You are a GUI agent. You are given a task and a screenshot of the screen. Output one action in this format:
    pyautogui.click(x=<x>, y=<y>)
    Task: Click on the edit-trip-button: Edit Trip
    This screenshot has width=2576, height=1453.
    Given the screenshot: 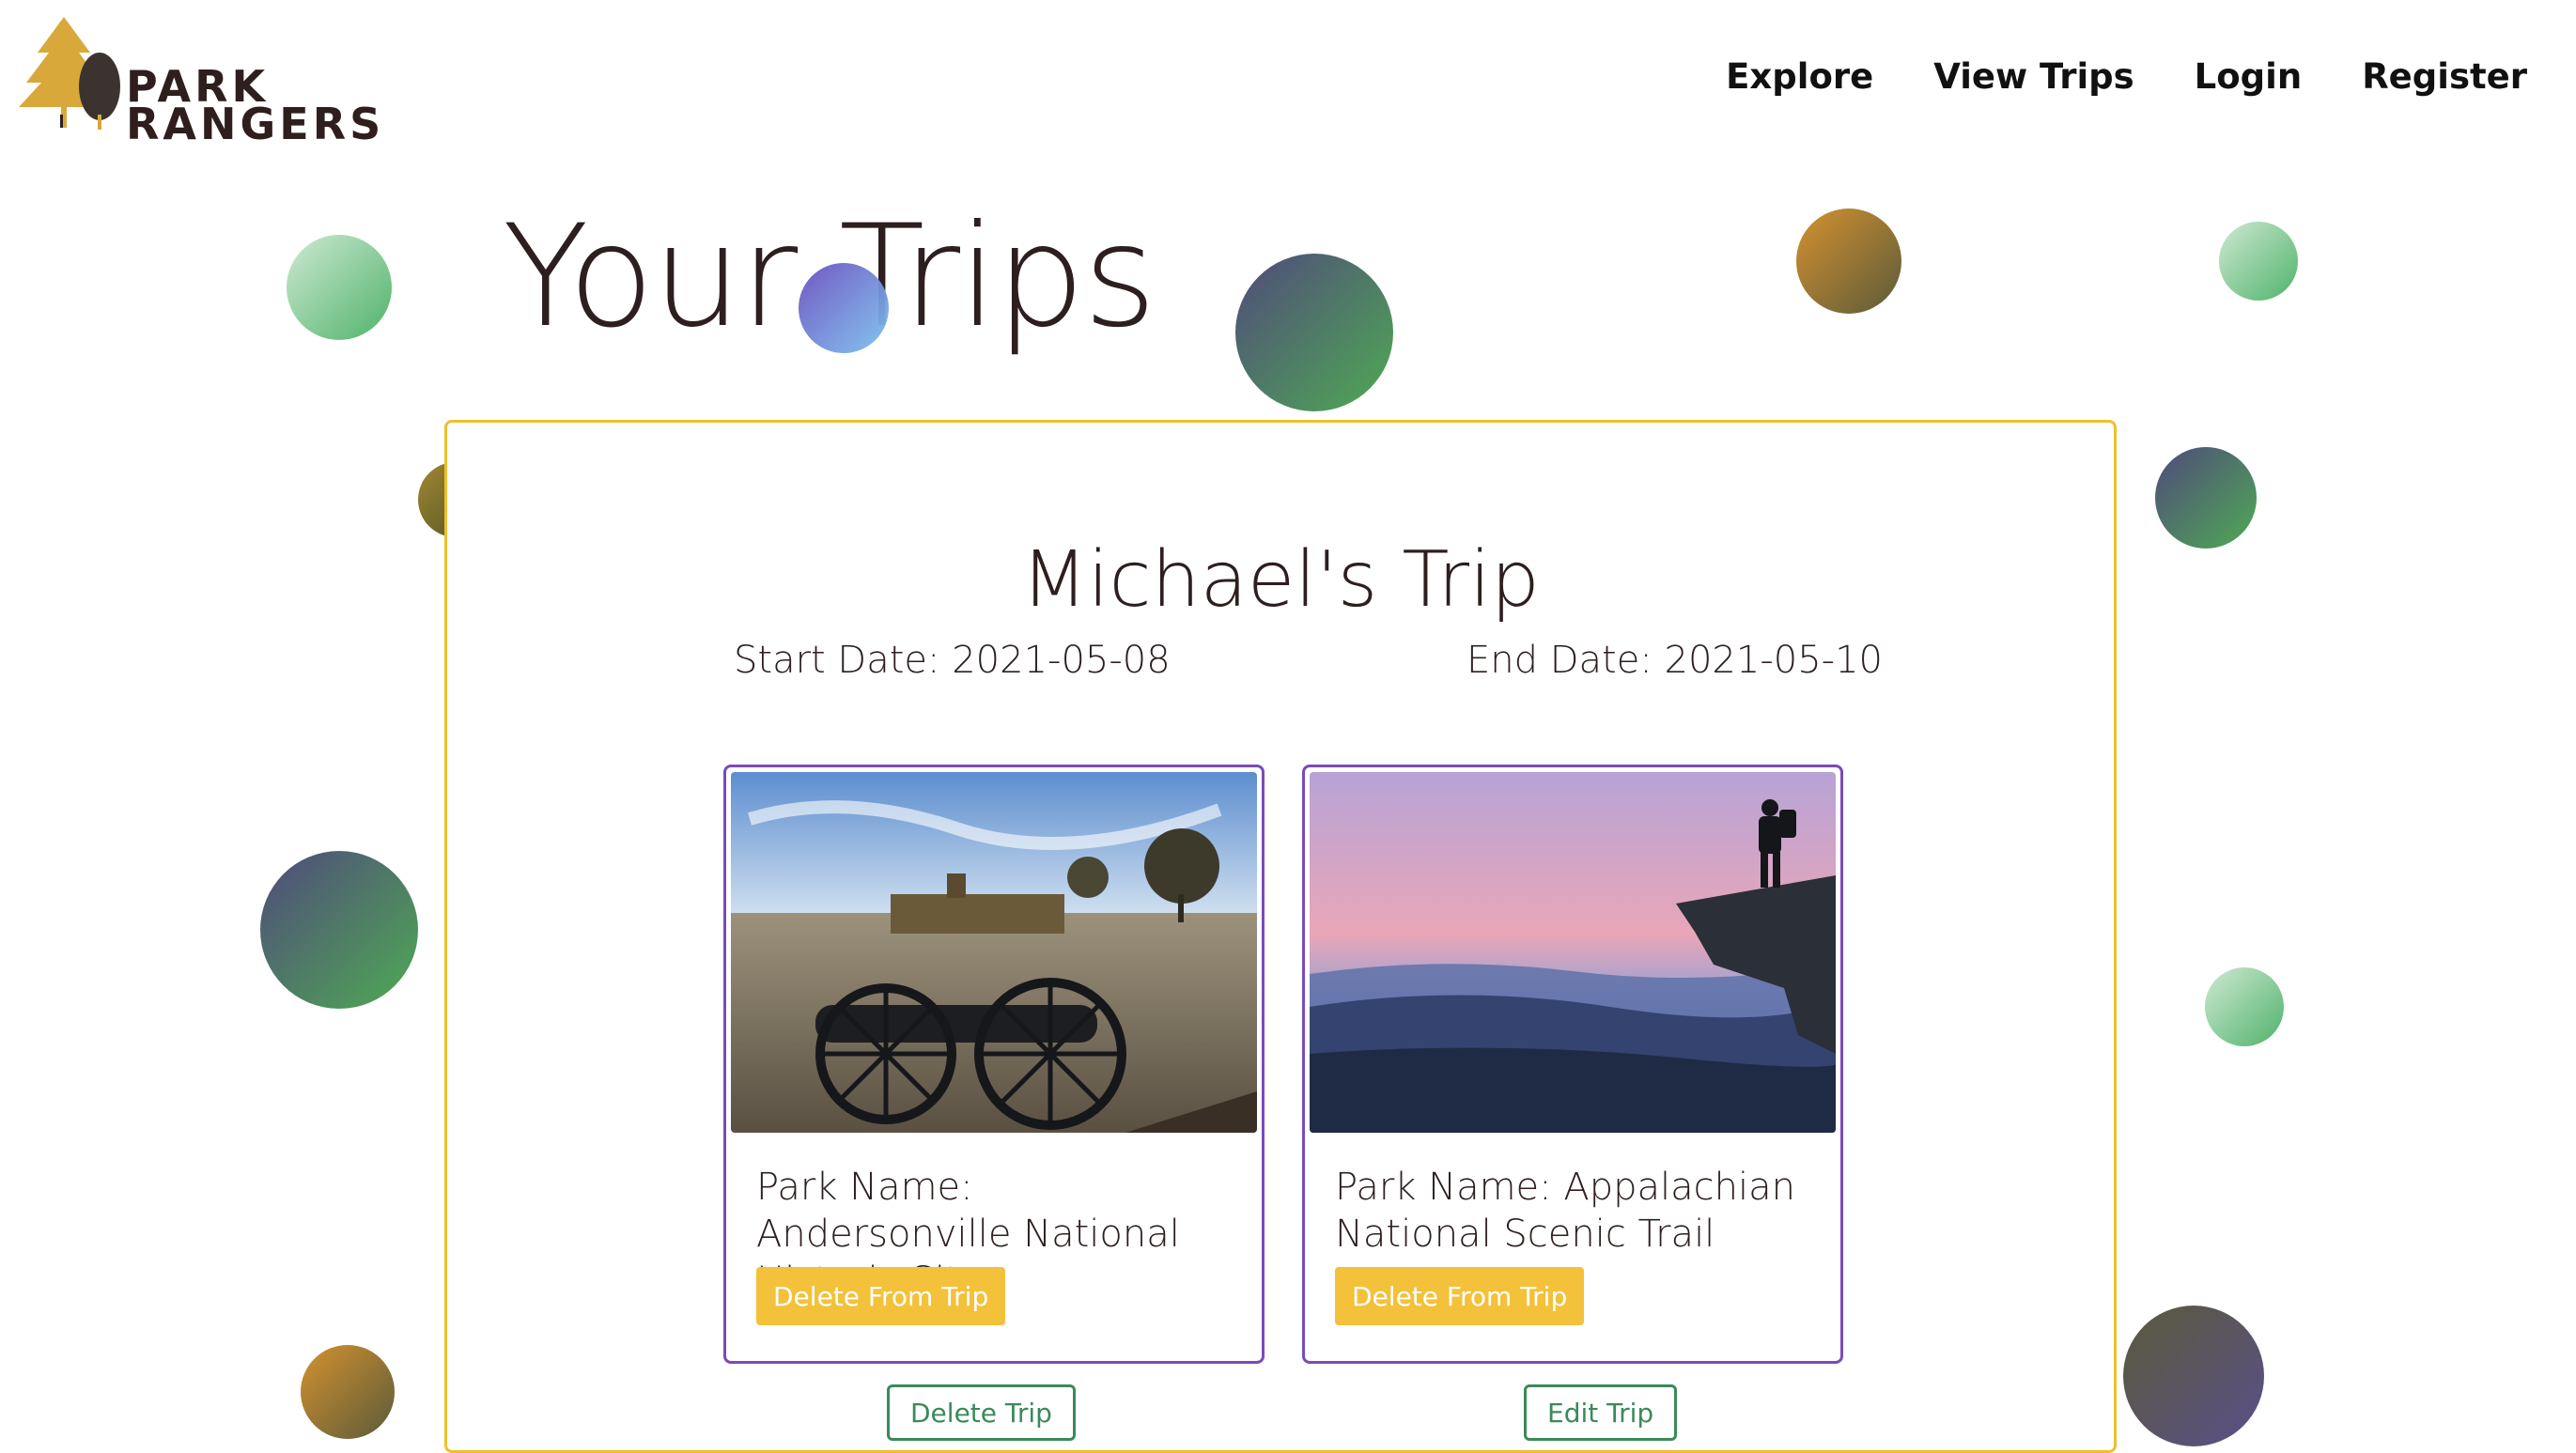 What is the action you would take?
    pyautogui.click(x=1601, y=1412)
    